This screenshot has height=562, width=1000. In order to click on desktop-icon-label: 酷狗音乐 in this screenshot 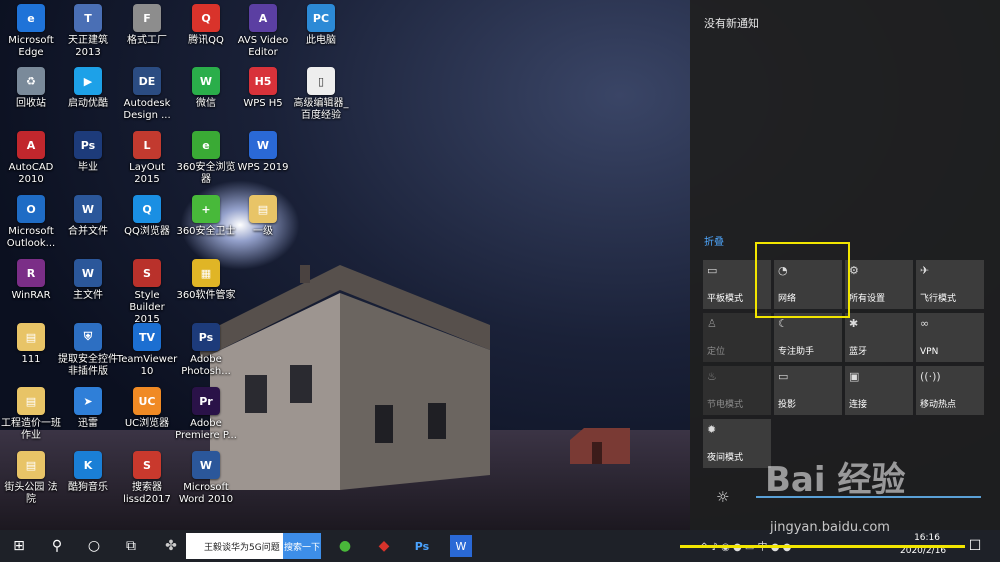, I will do `click(88, 487)`.